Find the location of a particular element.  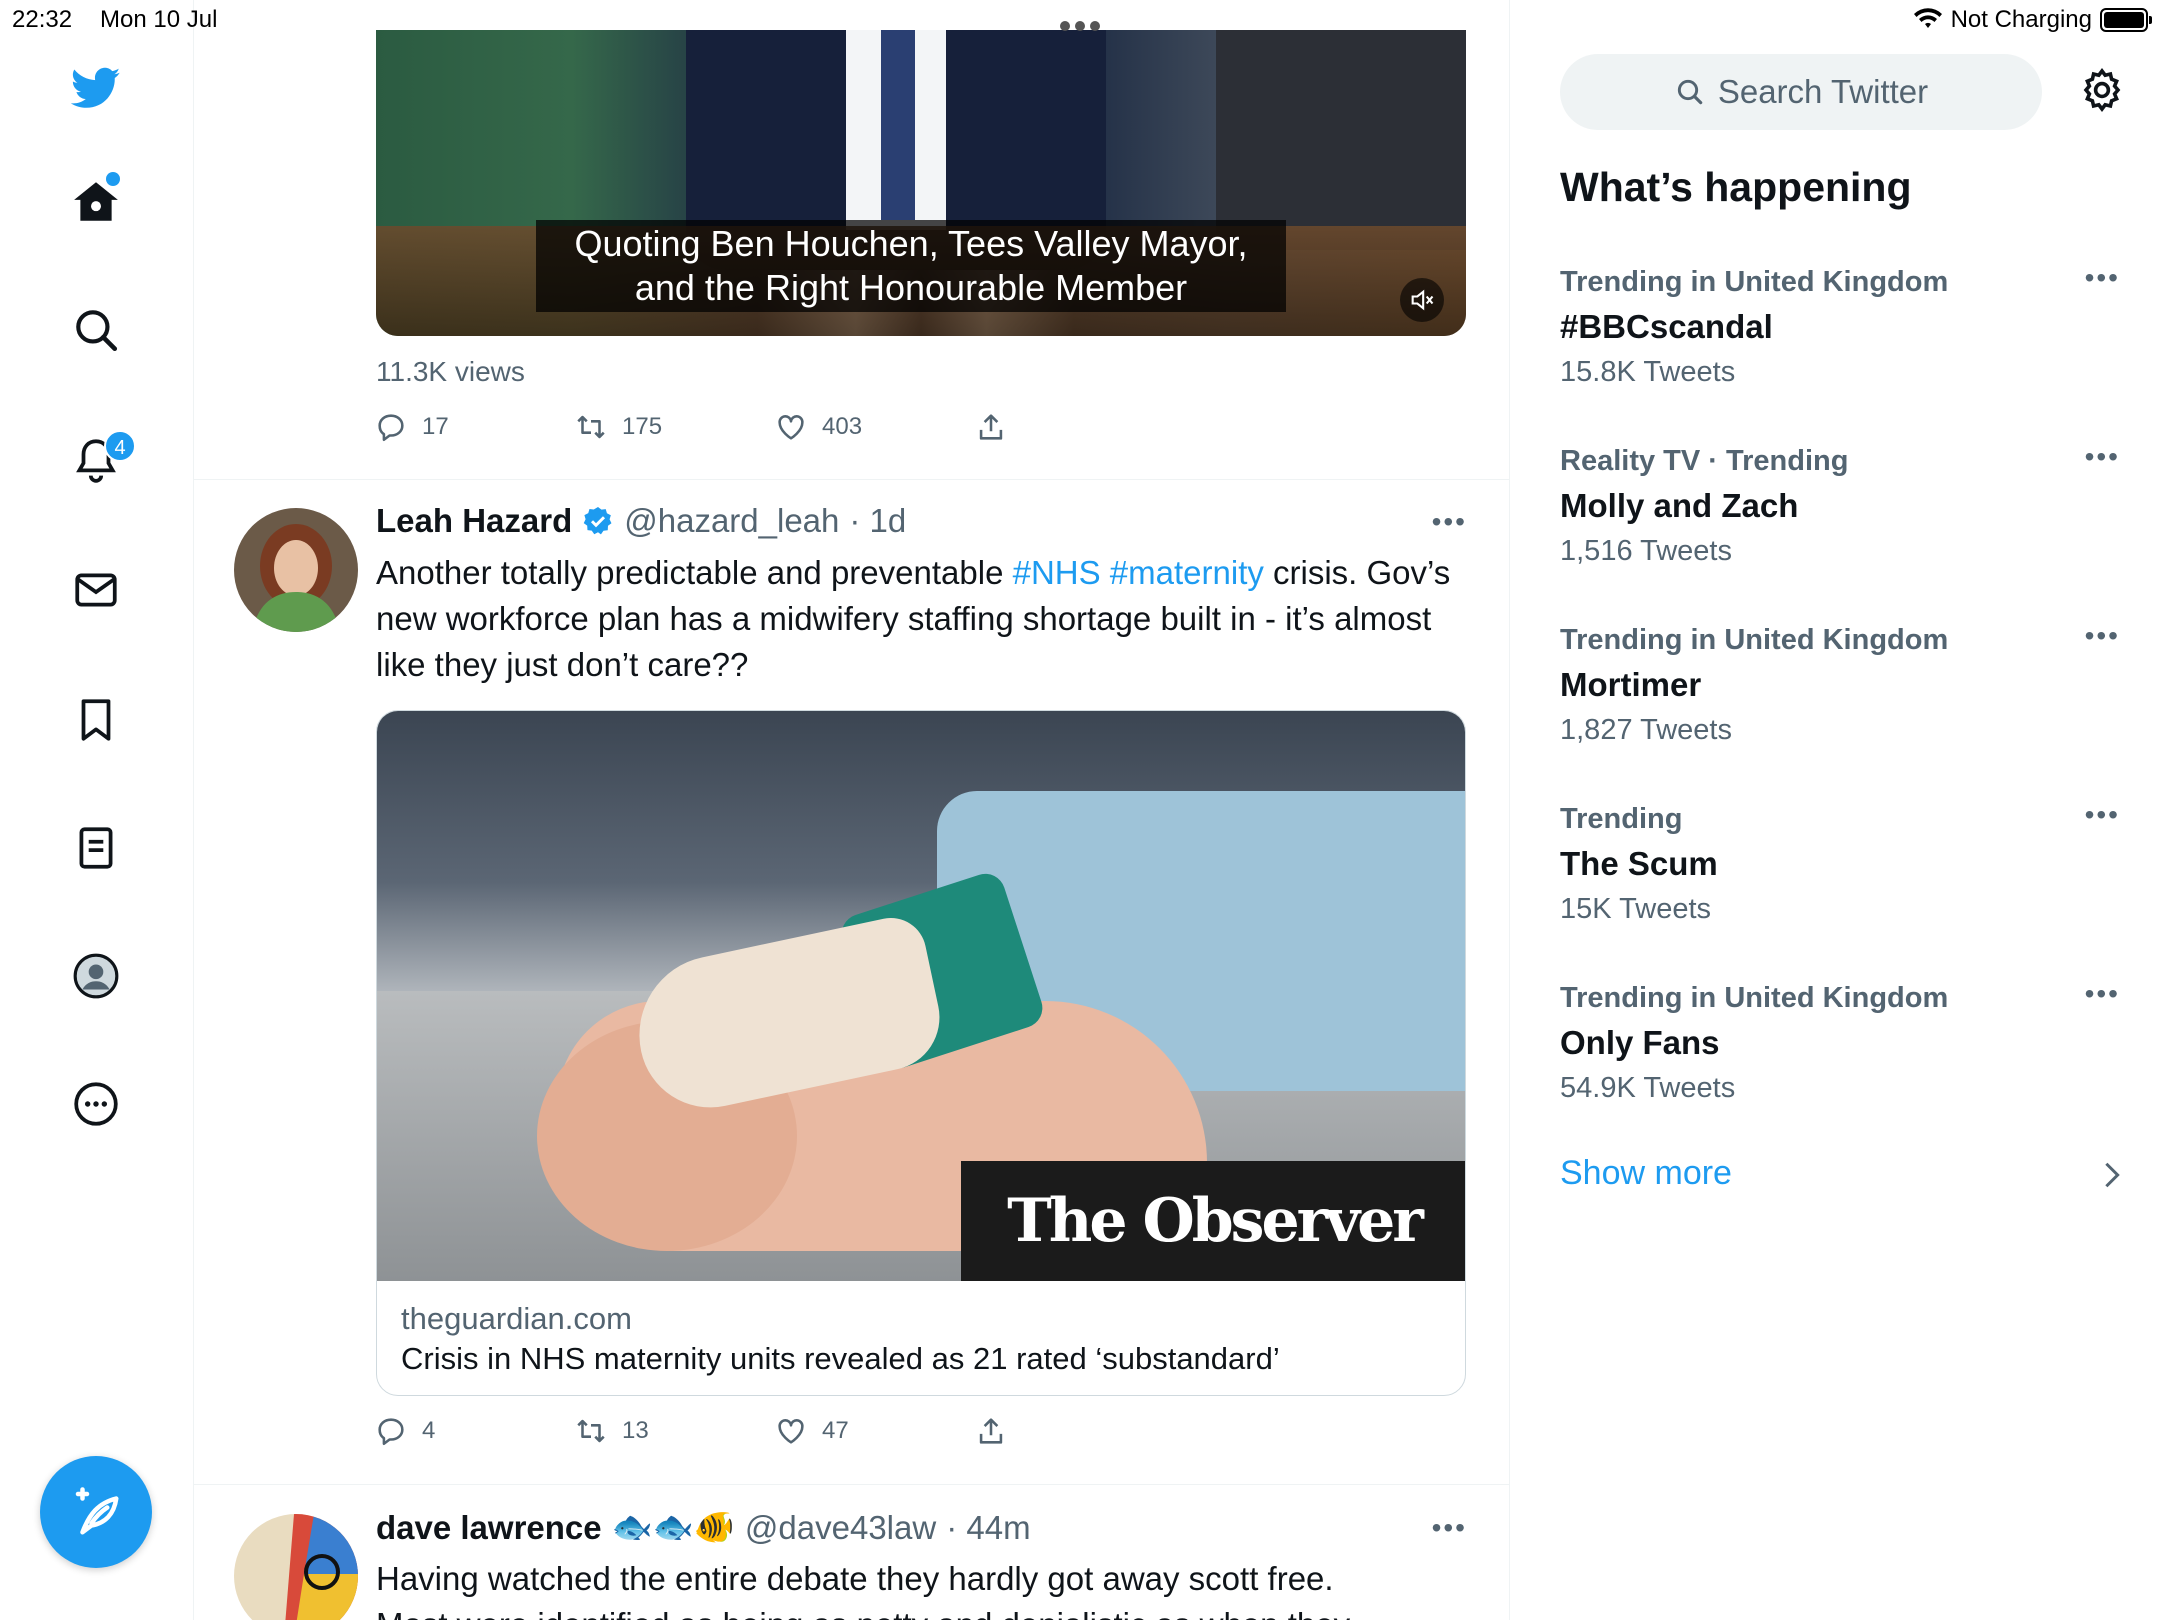

left-nav: 4 is located at coordinates (97, 810).